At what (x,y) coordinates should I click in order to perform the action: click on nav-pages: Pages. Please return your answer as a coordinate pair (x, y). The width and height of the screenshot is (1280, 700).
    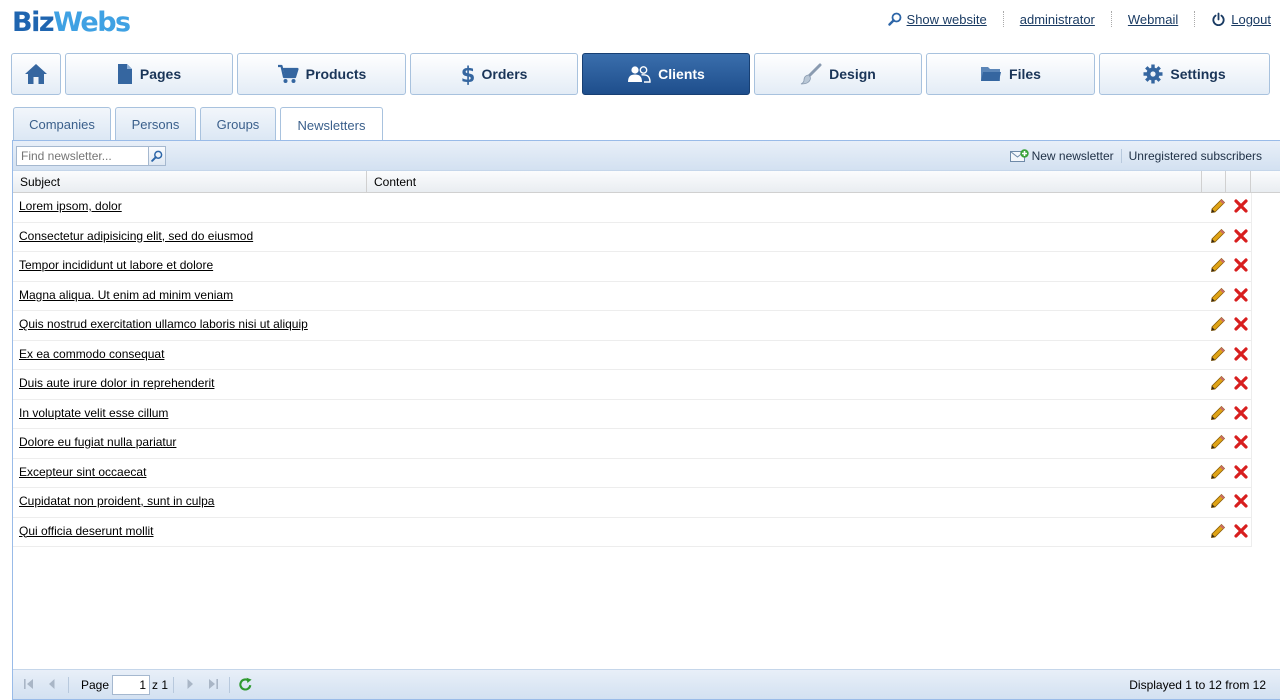
    Looking at the image, I should click on (149, 74).